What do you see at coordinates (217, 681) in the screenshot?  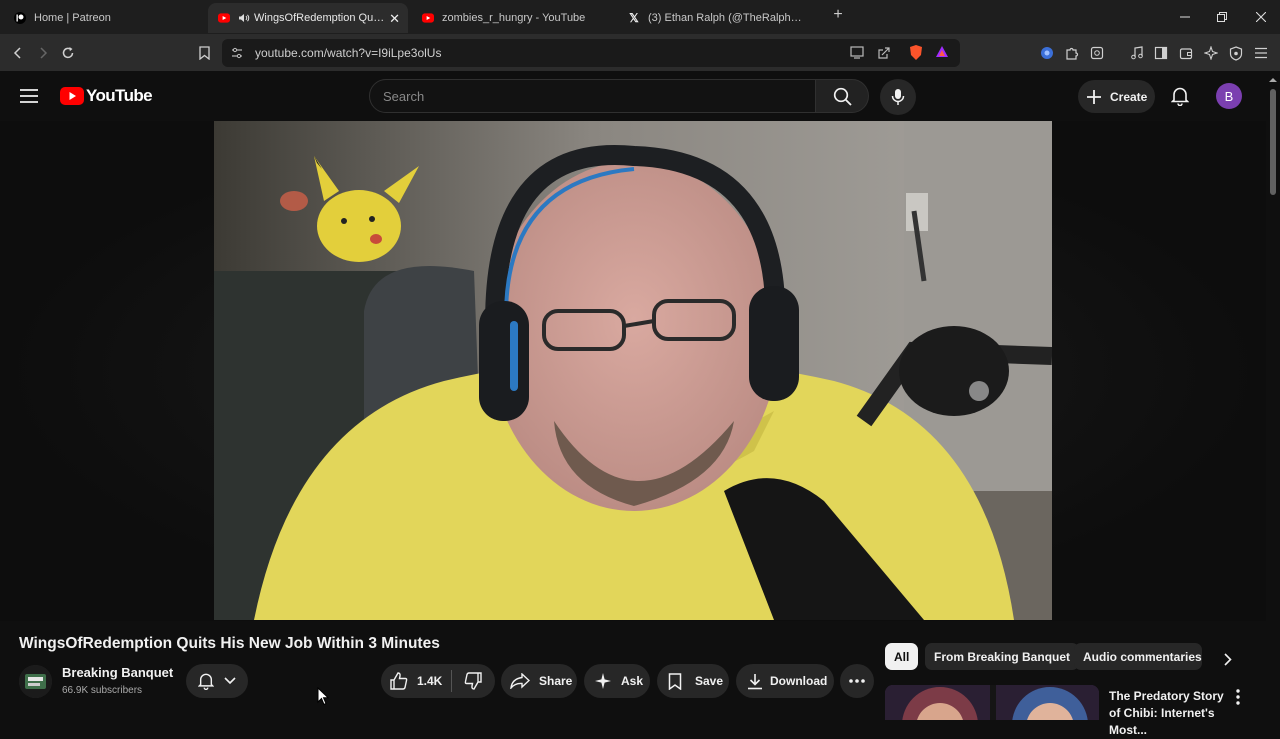 I see `subscription-notification-button` at bounding box center [217, 681].